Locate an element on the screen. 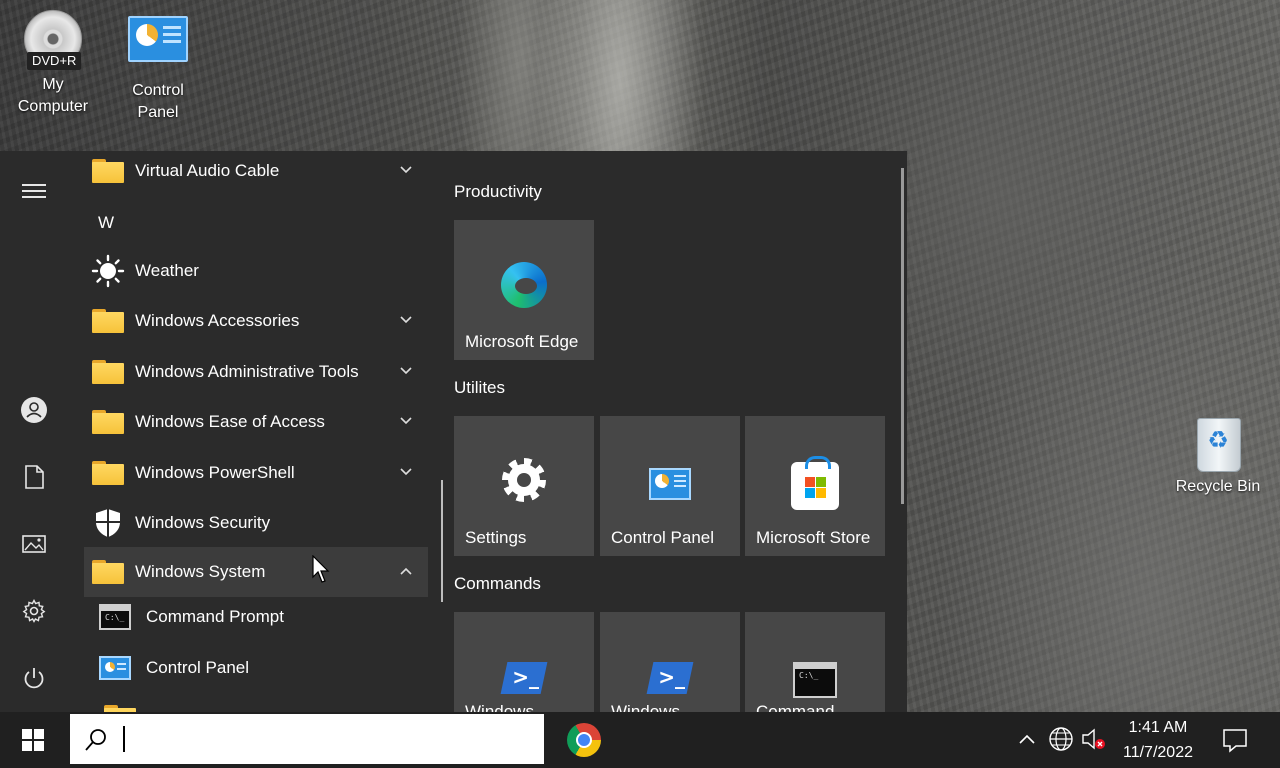 Image resolution: width=1280 pixels, height=768 pixels. desktop-icon-my-computer: DVD+R My Computer is located at coordinates (53, 64).